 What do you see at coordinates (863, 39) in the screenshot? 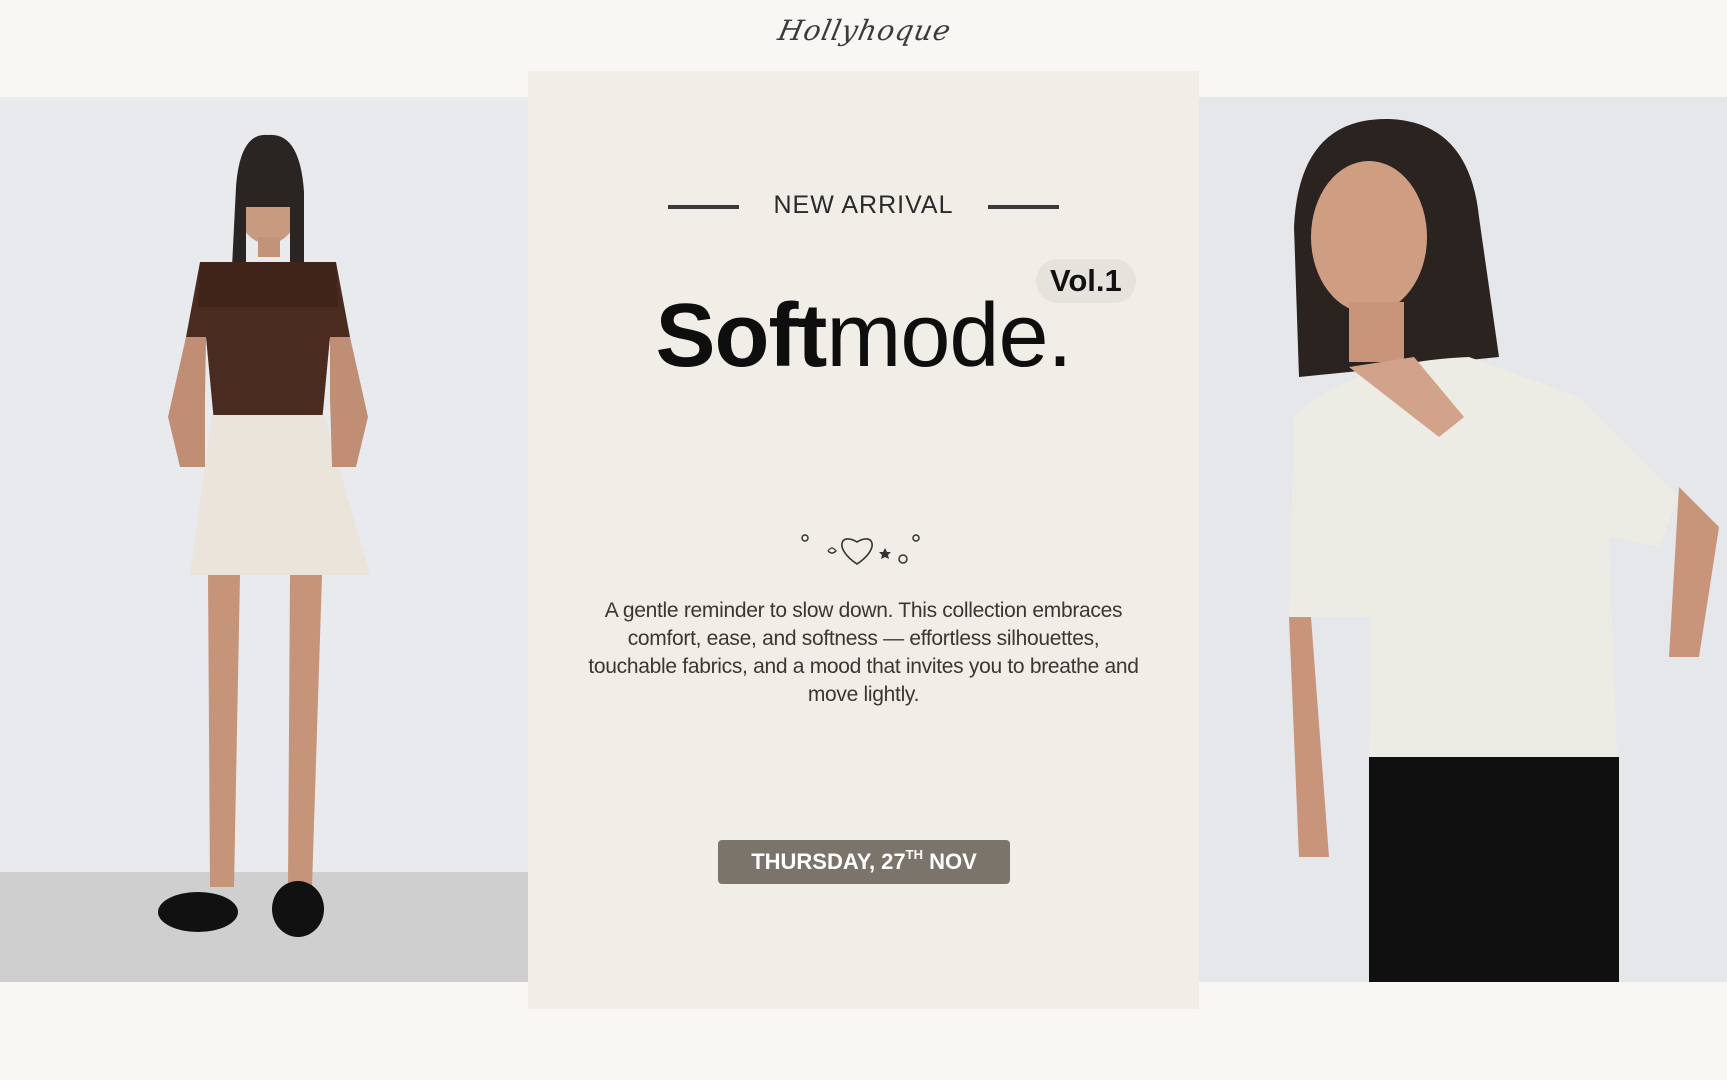
I see `brand-logo: Hollyhoque` at bounding box center [863, 39].